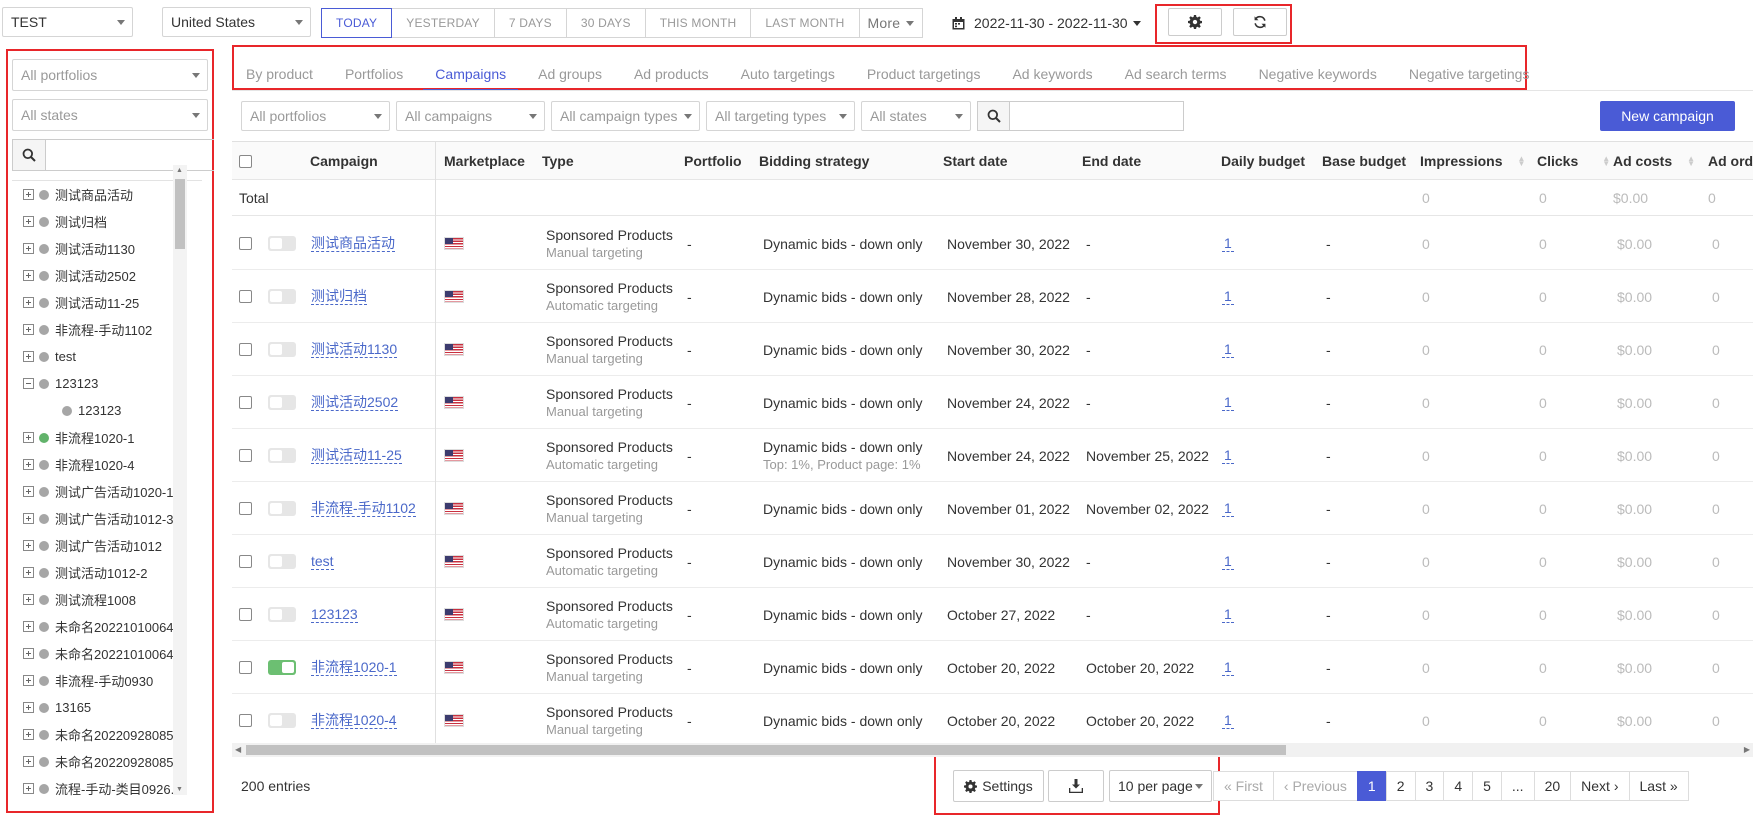 This screenshot has height=815, width=1753. What do you see at coordinates (788, 74) in the screenshot?
I see `tab-auto-targetings: Auto targetings` at bounding box center [788, 74].